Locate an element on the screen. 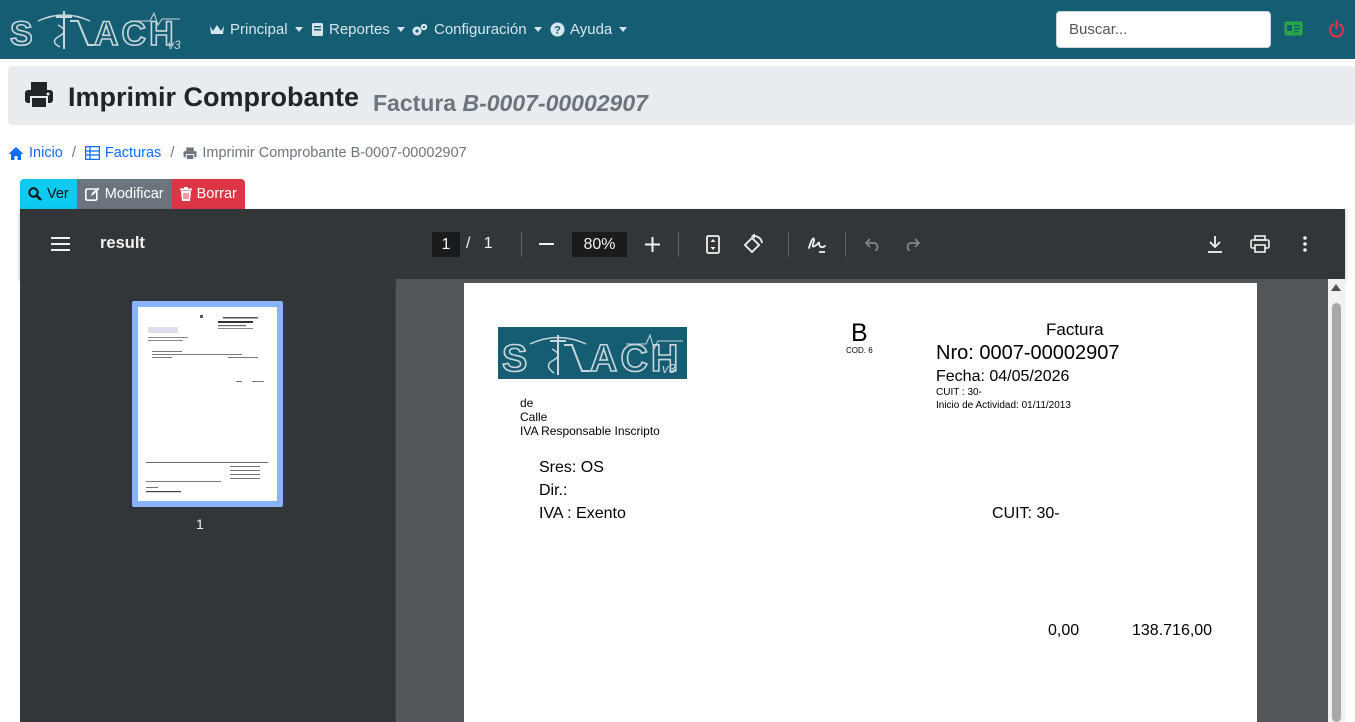  search-icon is located at coordinates (35, 194).